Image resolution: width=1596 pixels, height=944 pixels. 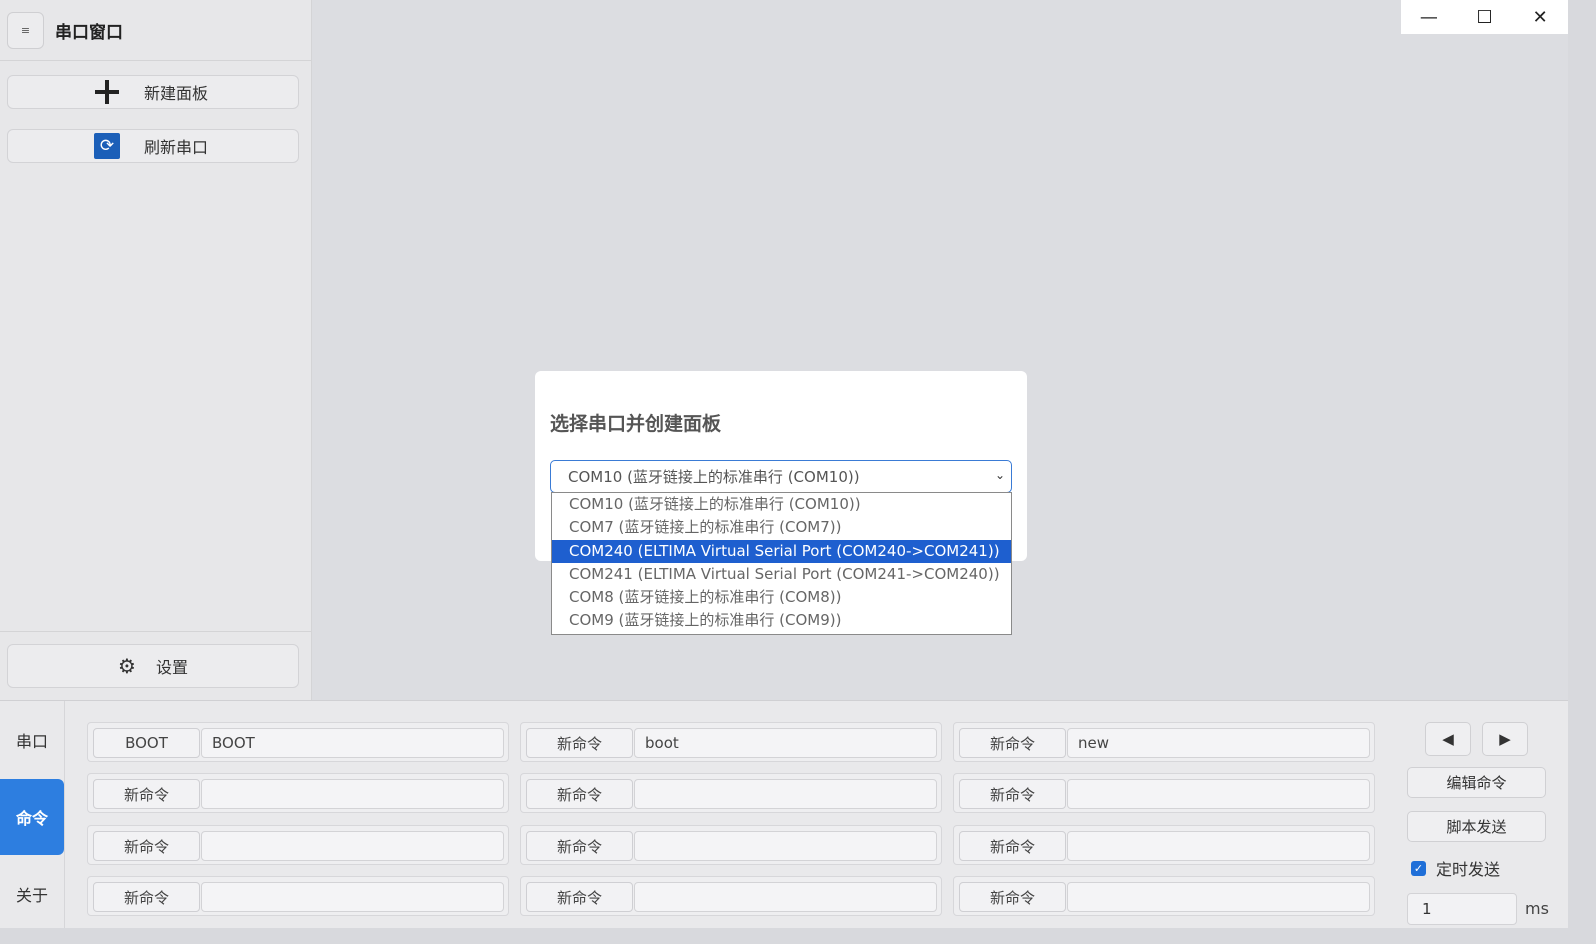 I want to click on window-controls: — ☐ ✕, so click(x=1484, y=17).